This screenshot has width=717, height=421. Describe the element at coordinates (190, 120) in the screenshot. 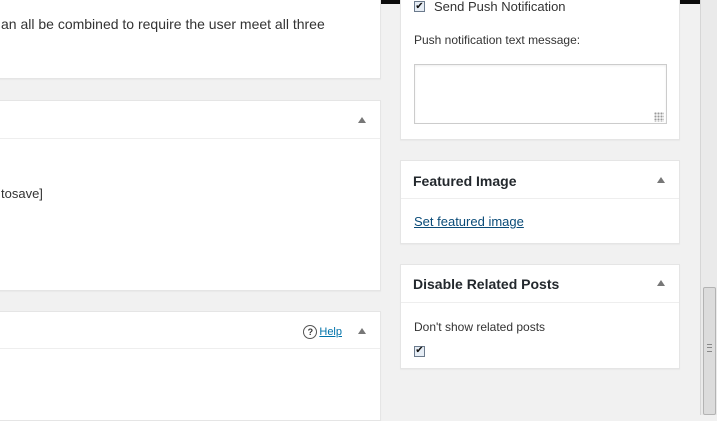

I see `shortcode-box-header` at that location.